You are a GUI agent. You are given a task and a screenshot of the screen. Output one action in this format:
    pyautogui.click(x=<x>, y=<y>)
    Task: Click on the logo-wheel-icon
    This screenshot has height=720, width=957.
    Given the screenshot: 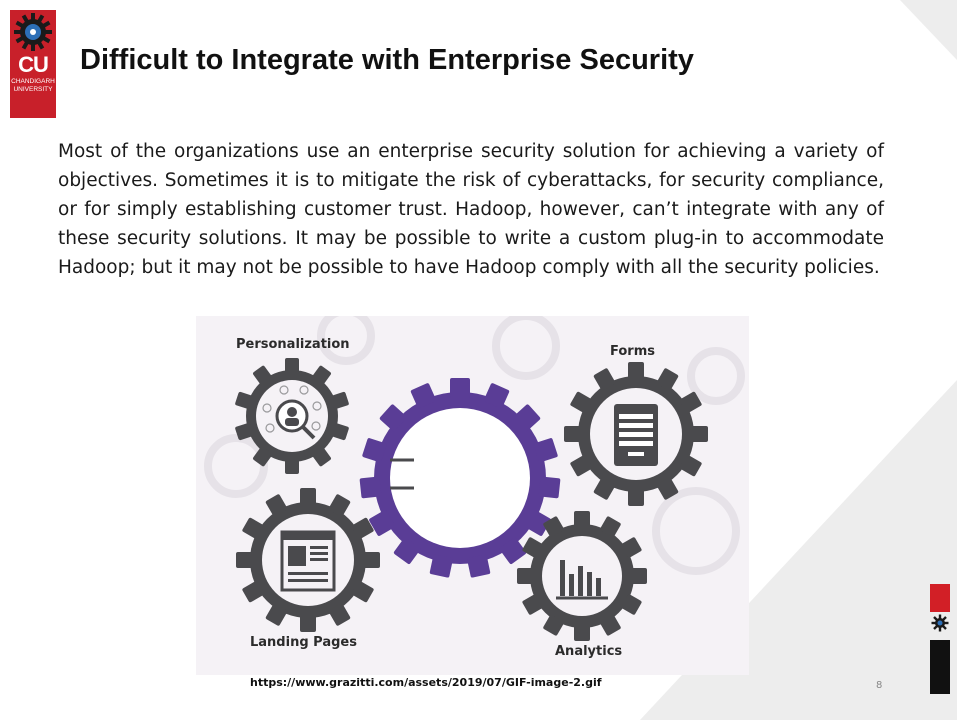 What is the action you would take?
    pyautogui.click(x=33, y=32)
    